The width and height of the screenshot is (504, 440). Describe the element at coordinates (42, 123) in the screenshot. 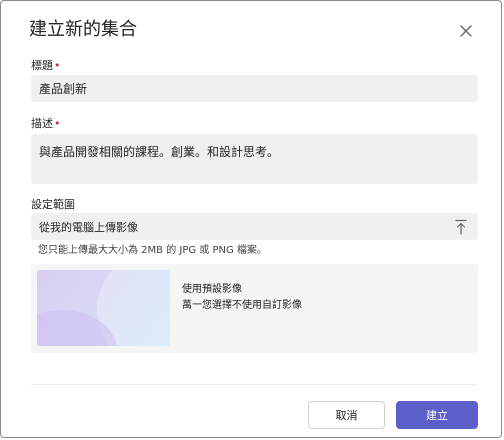

I see `description-label-text: 描述` at that location.